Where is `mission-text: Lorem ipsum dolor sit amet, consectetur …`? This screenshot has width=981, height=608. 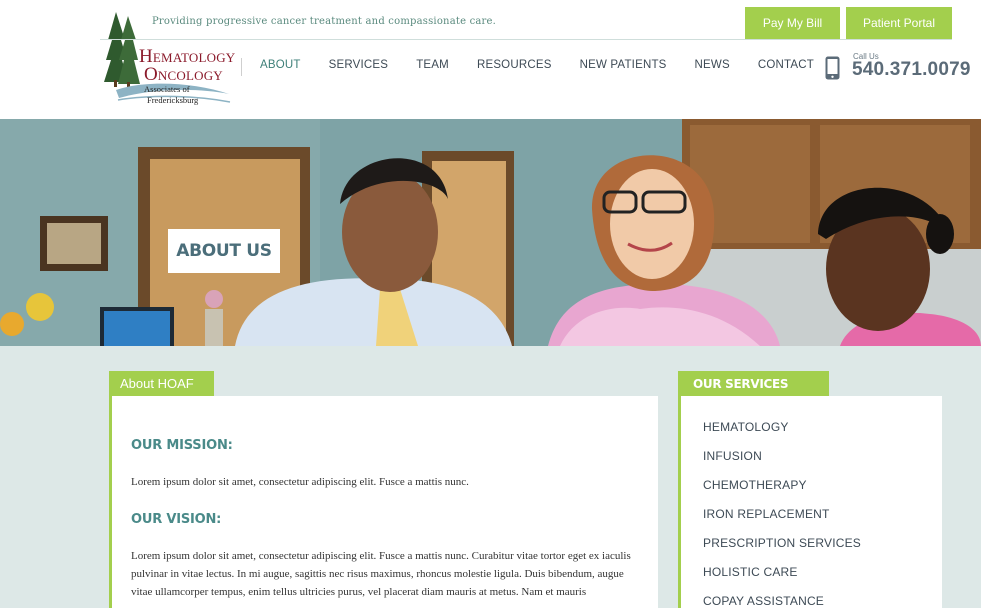 mission-text: Lorem ipsum dolor sit amet, consectetur … is located at coordinates (300, 482).